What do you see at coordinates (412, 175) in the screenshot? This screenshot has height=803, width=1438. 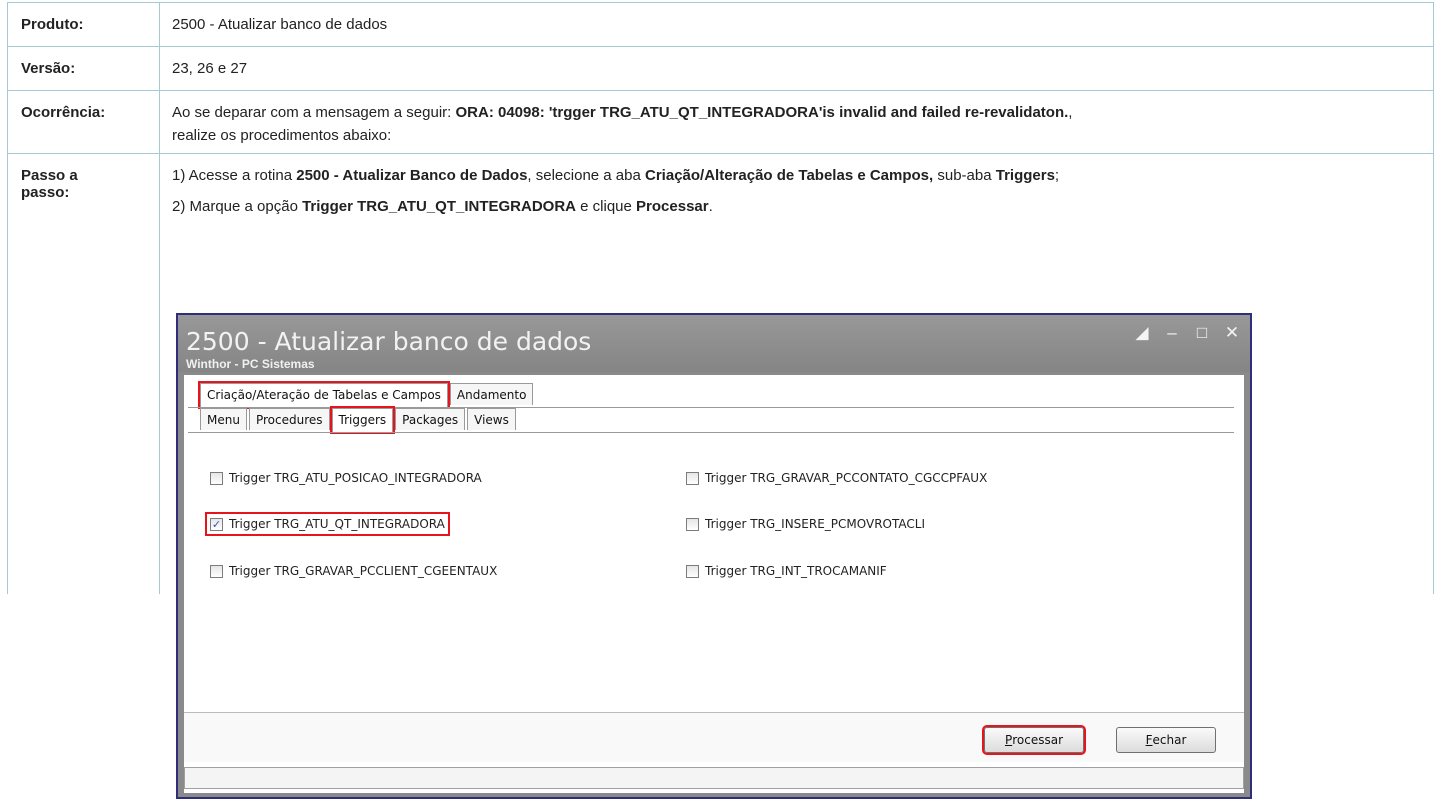 I see `step1-routine: 2500 - Atualizar Banco de Dados` at bounding box center [412, 175].